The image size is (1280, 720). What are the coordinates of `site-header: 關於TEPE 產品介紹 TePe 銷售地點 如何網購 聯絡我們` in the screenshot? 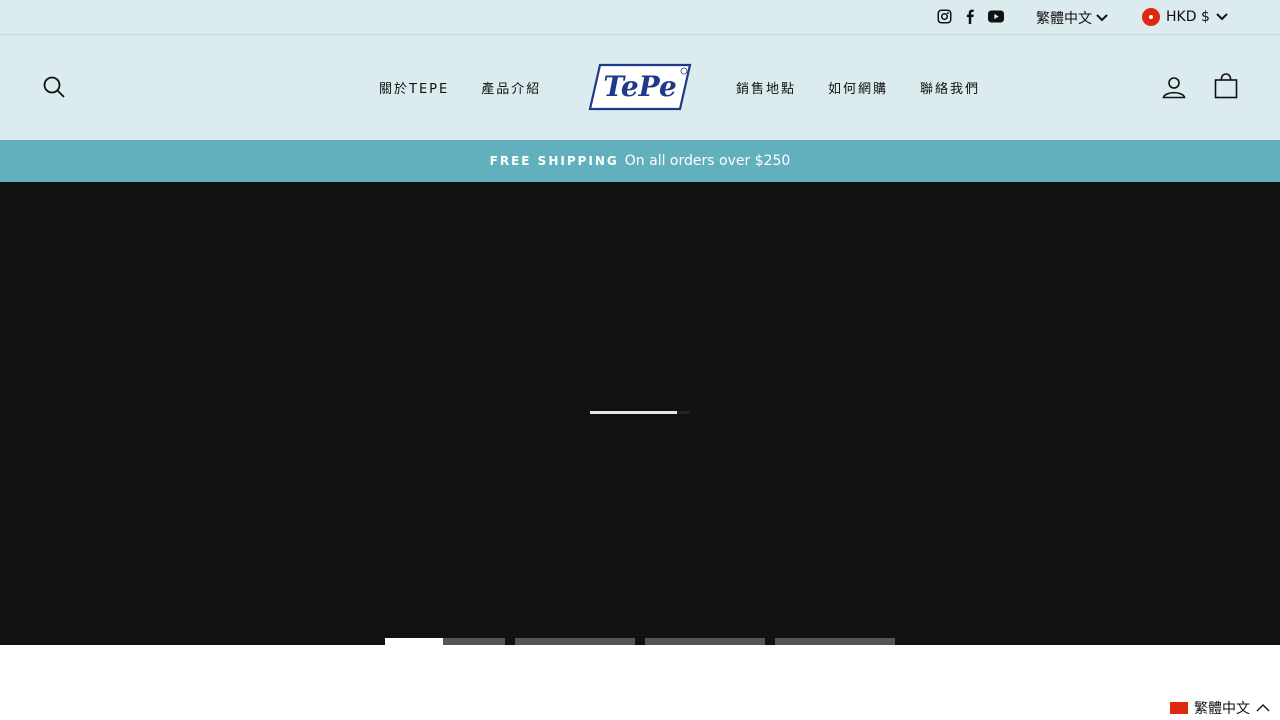 It's located at (640, 87).